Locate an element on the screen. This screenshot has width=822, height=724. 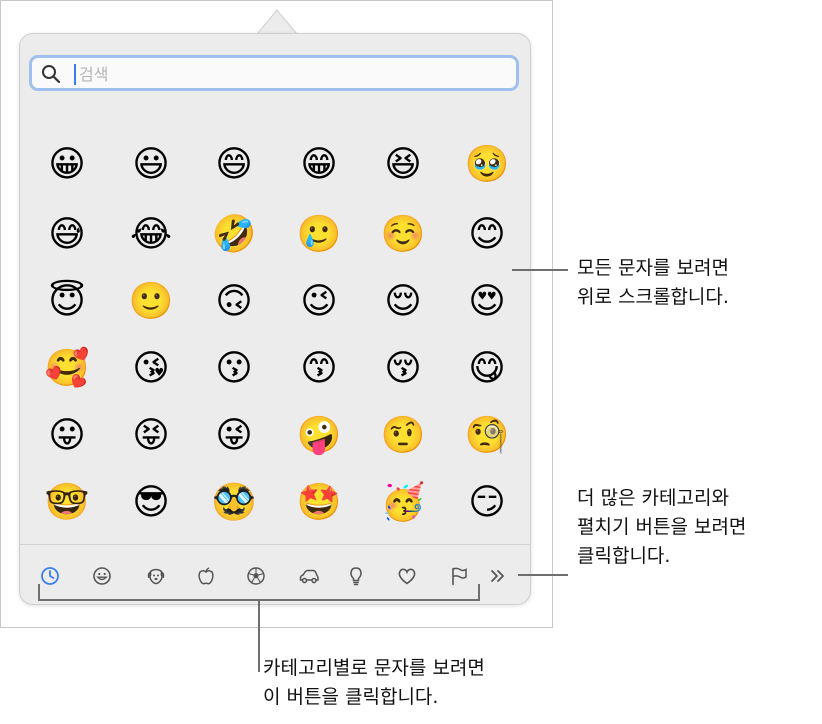
emoji-cell: 😉 is located at coordinates (319, 302).